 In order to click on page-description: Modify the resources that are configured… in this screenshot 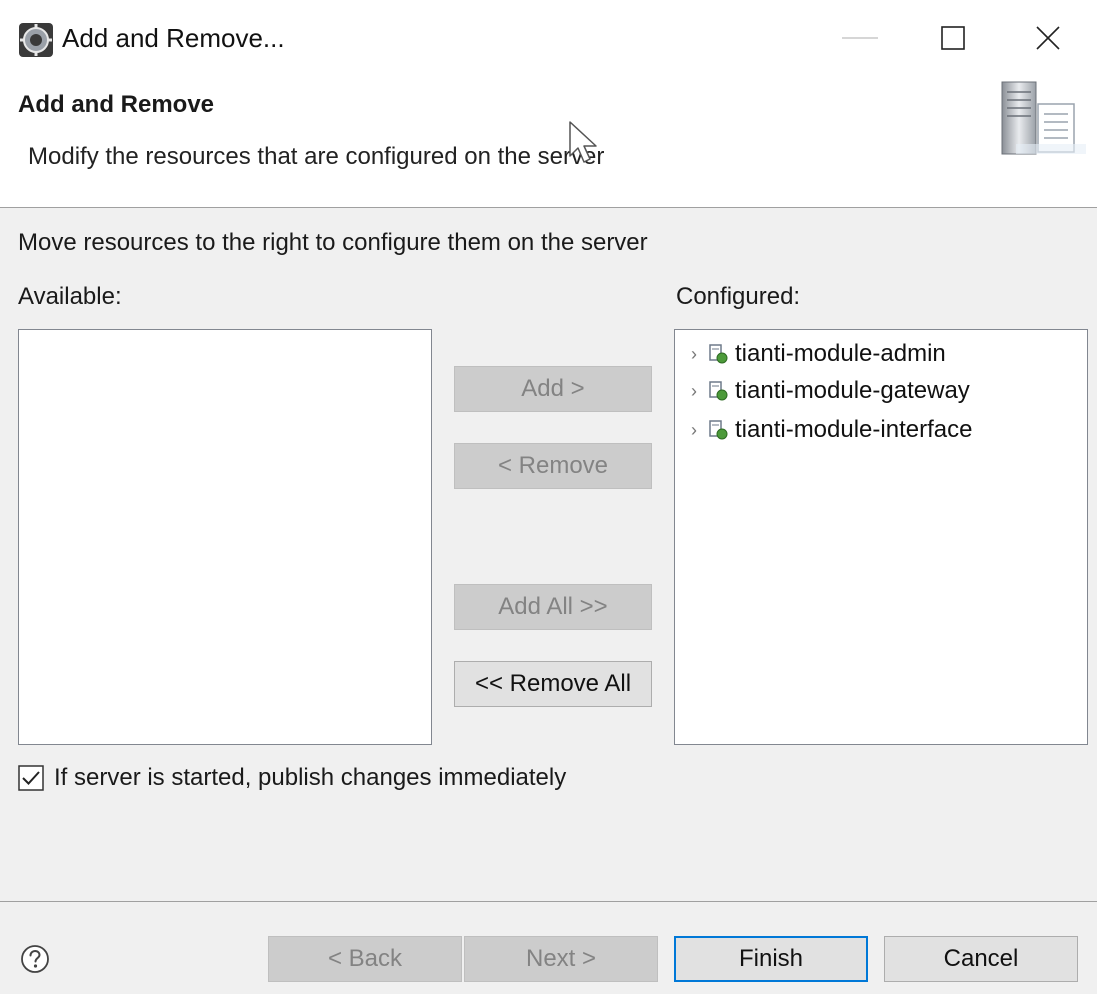, I will do `click(316, 156)`.